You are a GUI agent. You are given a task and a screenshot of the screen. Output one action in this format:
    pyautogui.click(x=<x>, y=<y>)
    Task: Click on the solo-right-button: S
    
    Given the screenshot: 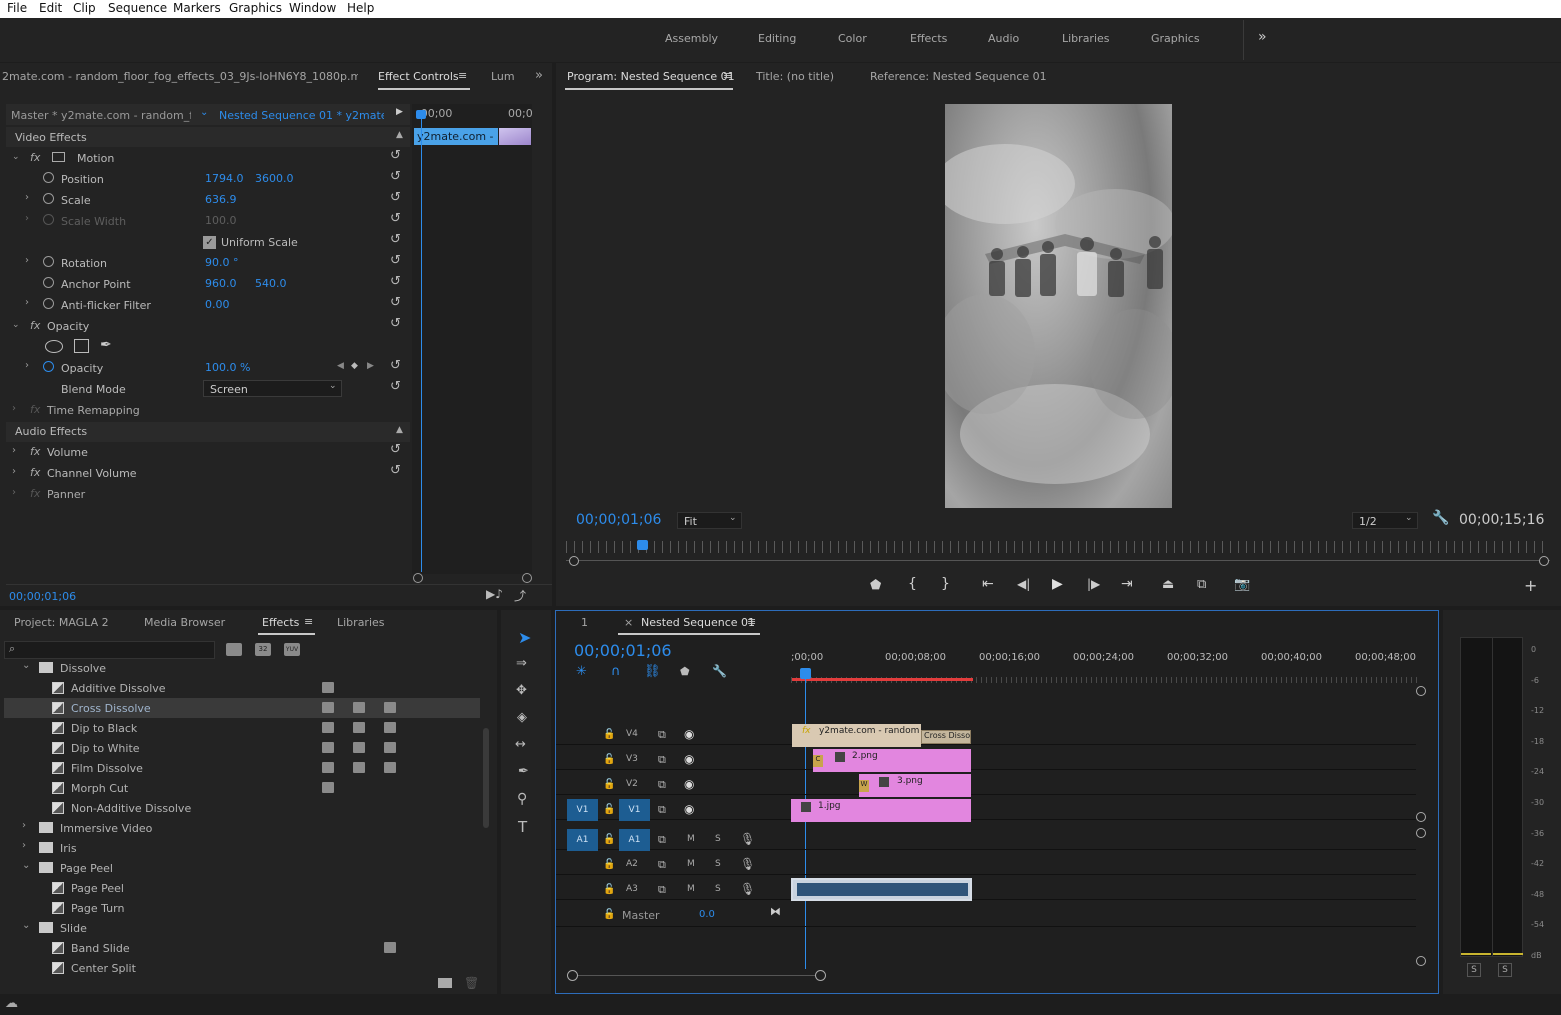 What is the action you would take?
    pyautogui.click(x=1505, y=970)
    